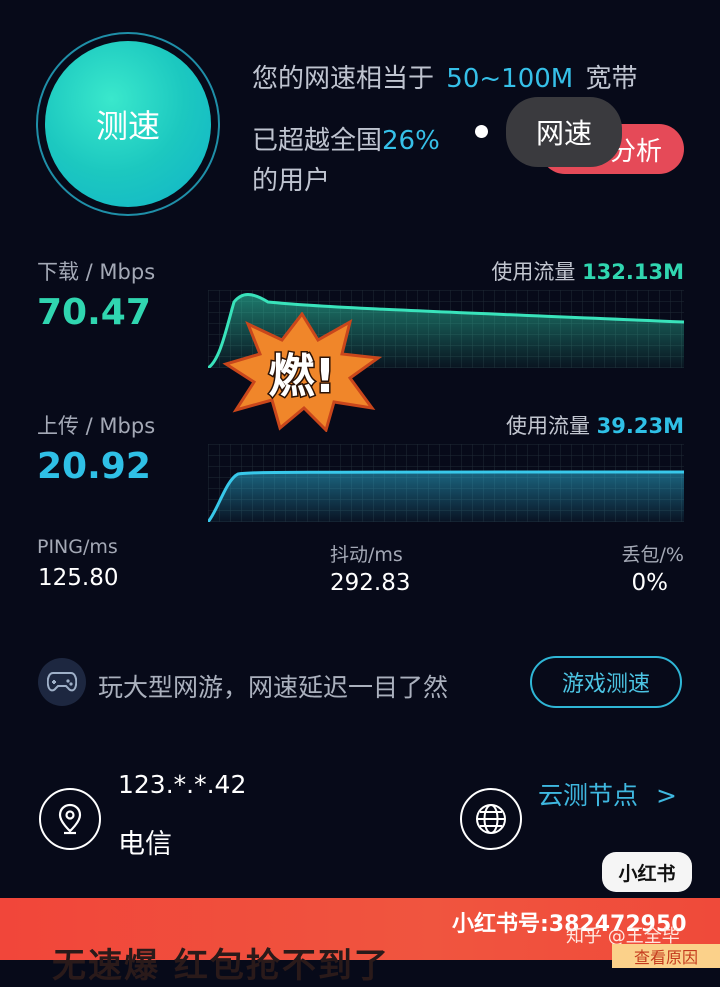 The image size is (720, 987). What do you see at coordinates (491, 819) in the screenshot?
I see `globe-icon` at bounding box center [491, 819].